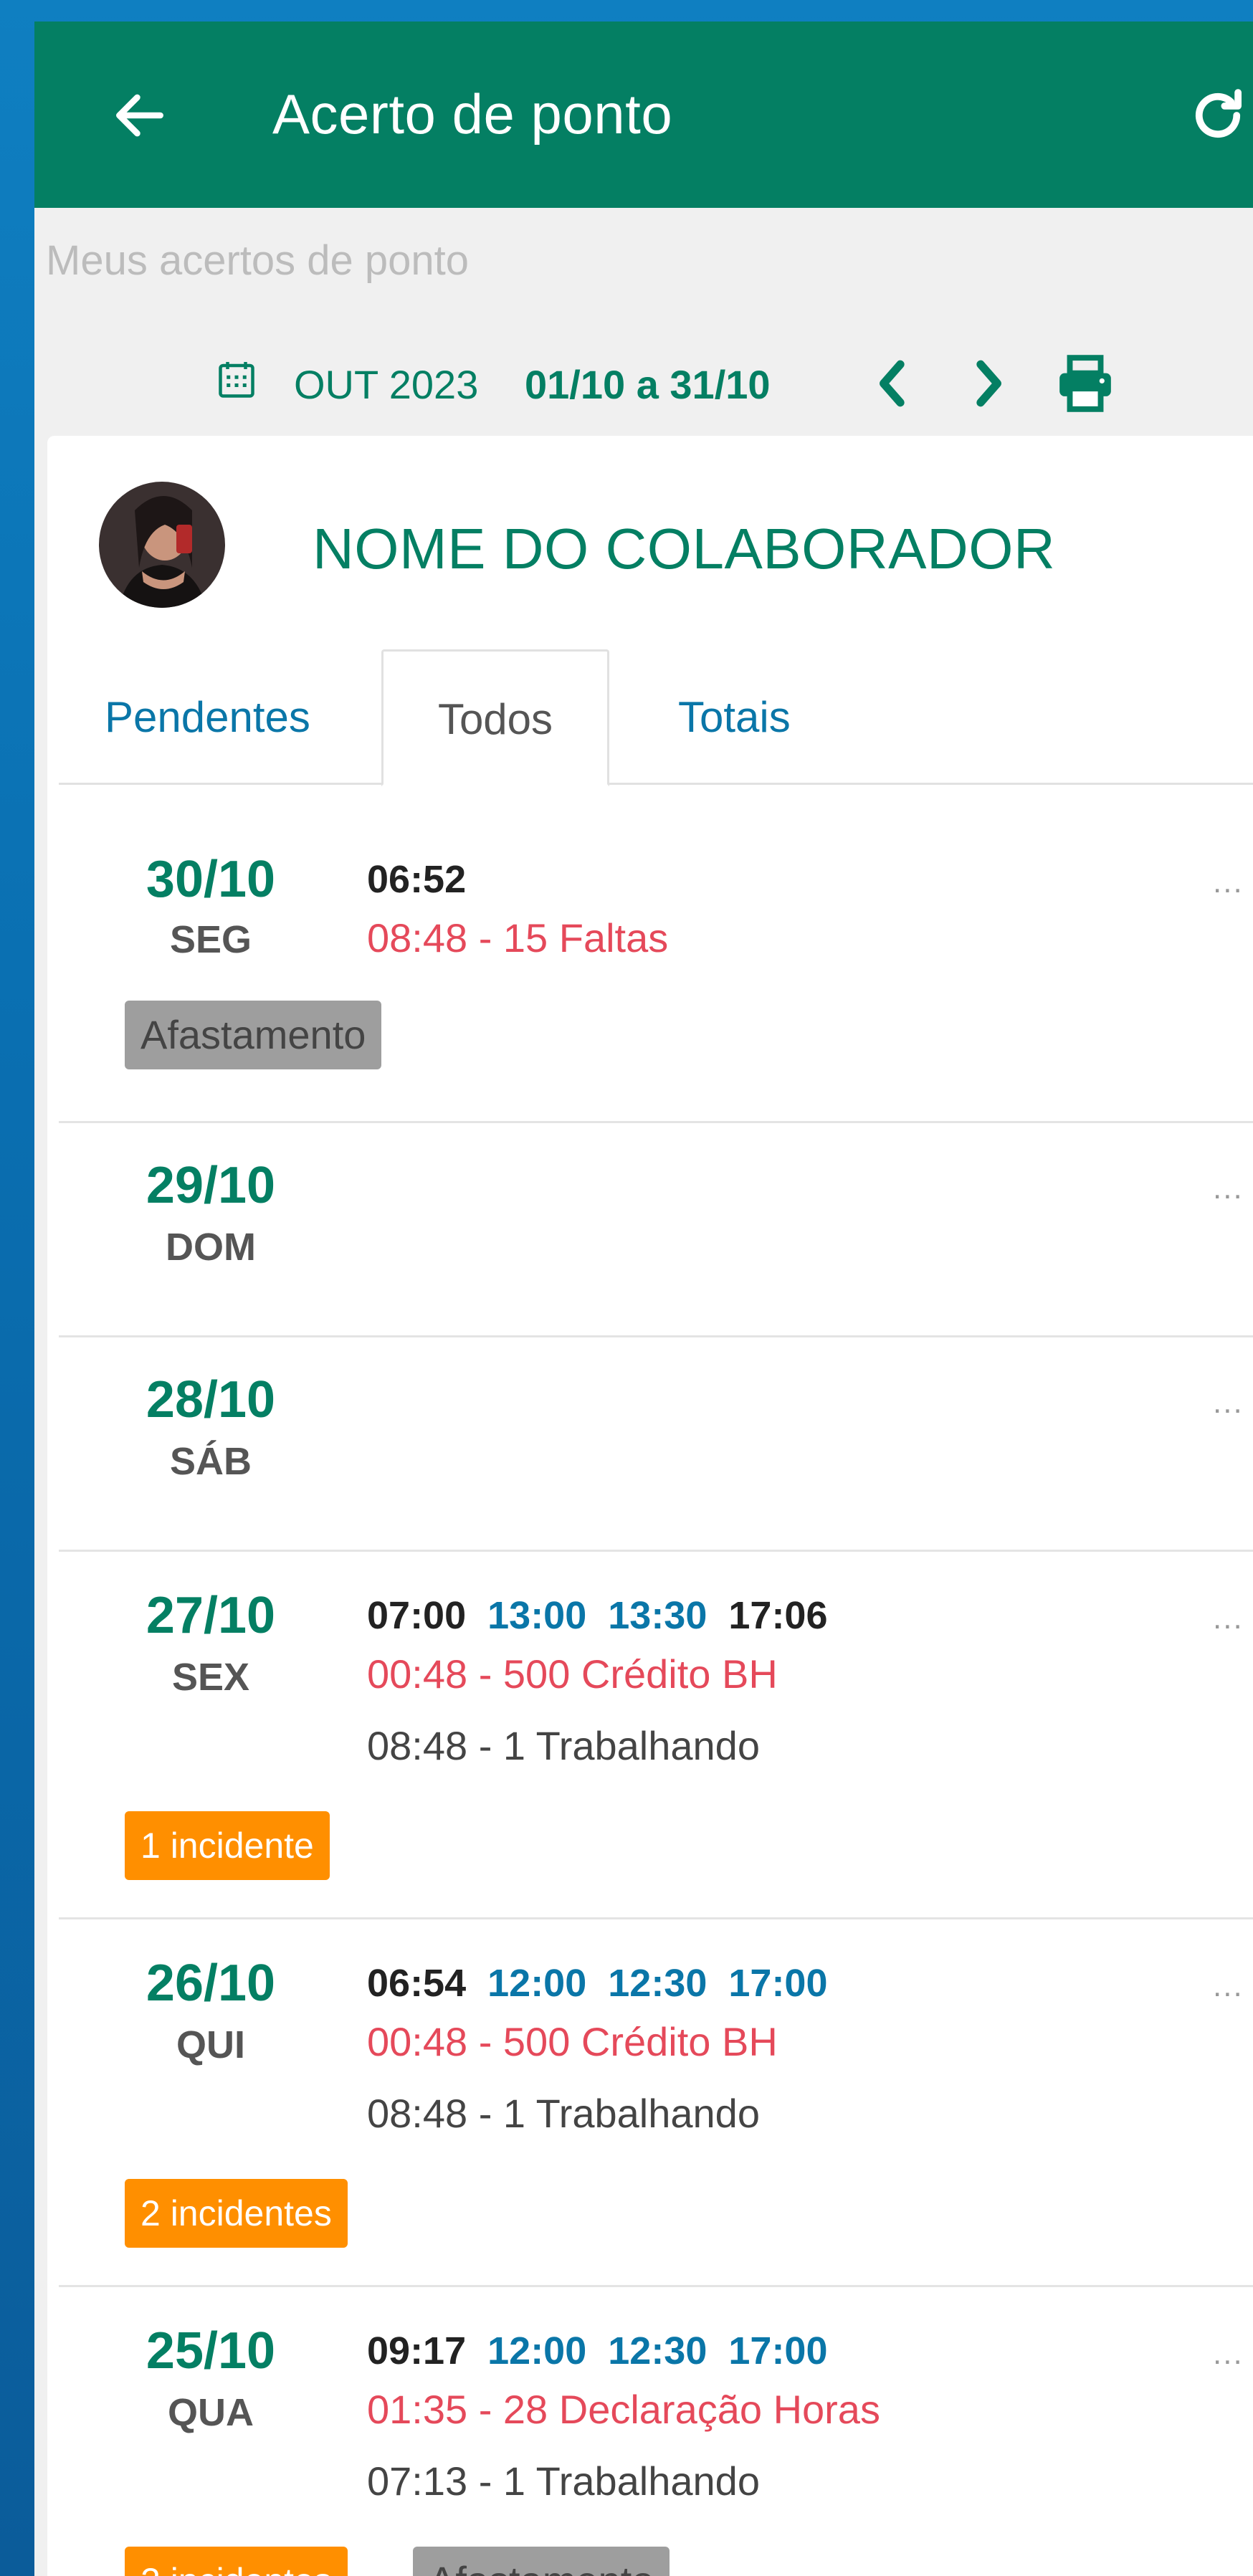  I want to click on day-date: 28/10, so click(211, 1399).